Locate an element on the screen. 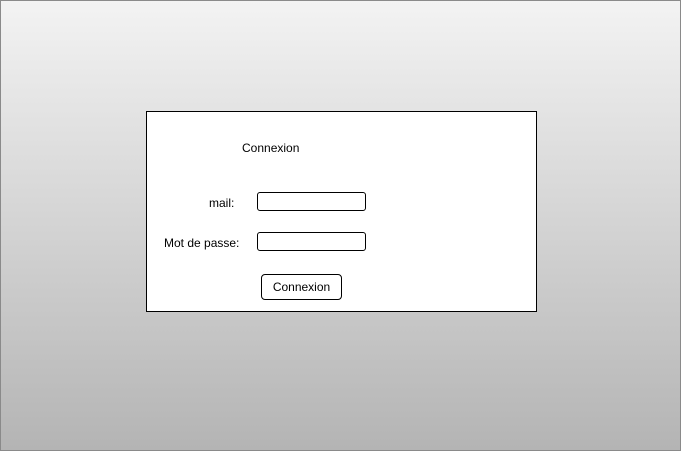 The image size is (681, 451). mail-input is located at coordinates (311, 201).